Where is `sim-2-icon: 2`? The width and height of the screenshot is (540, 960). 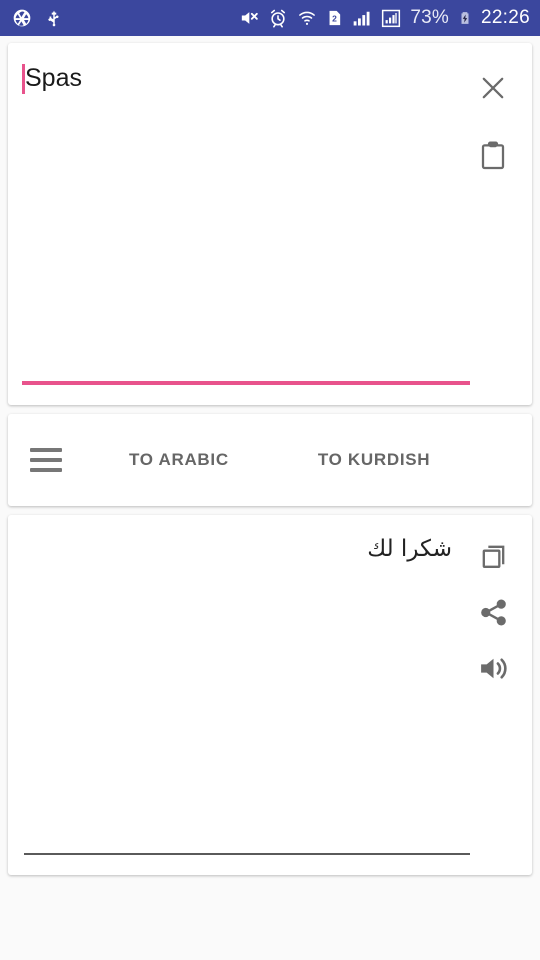 sim-2-icon: 2 is located at coordinates (334, 18).